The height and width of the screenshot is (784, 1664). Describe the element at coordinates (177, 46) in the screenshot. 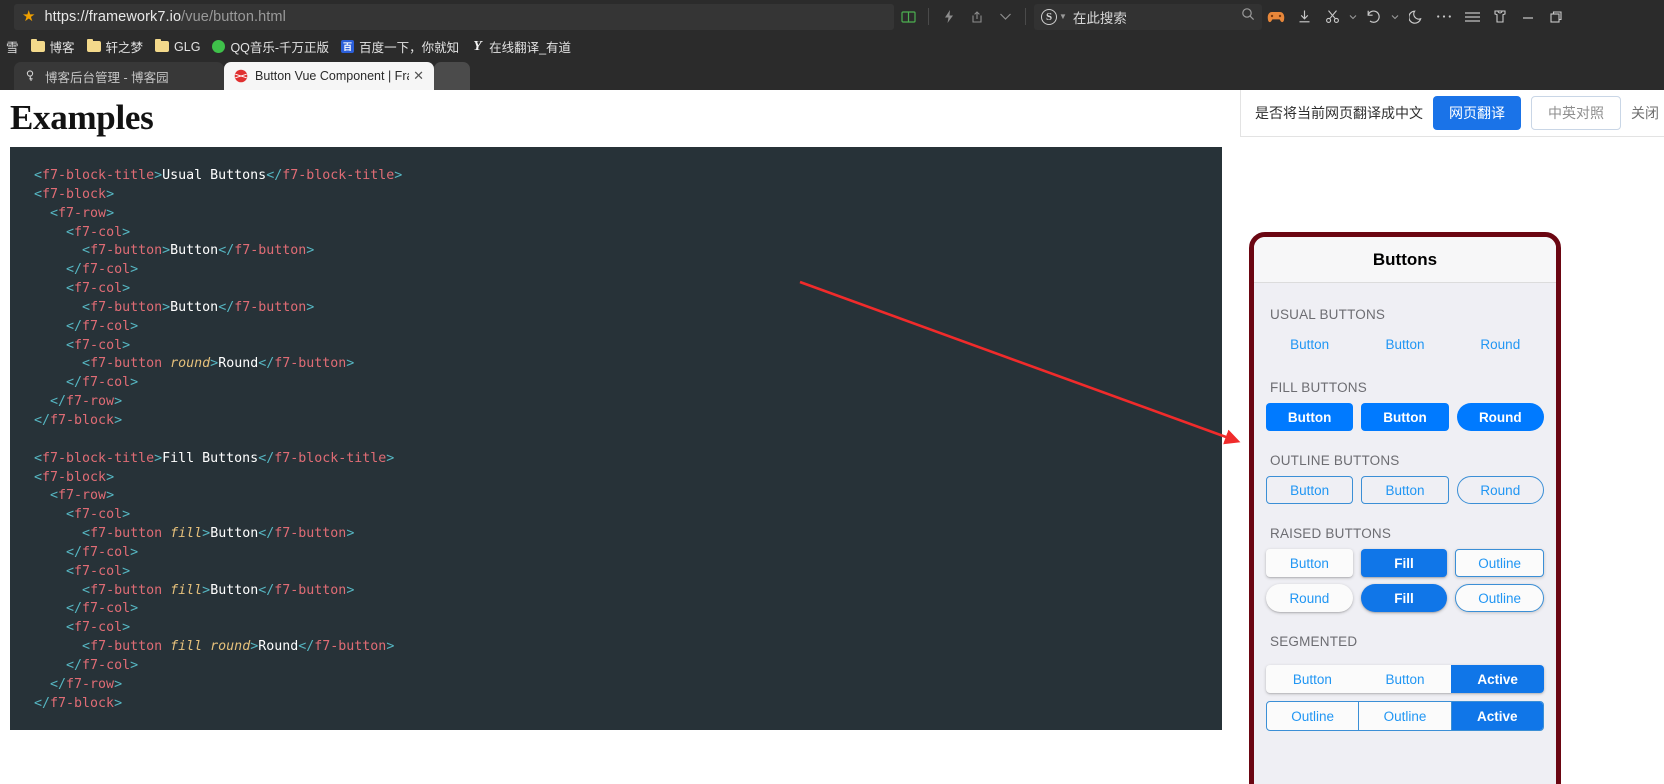

I see `bookmark-item: GLG` at that location.